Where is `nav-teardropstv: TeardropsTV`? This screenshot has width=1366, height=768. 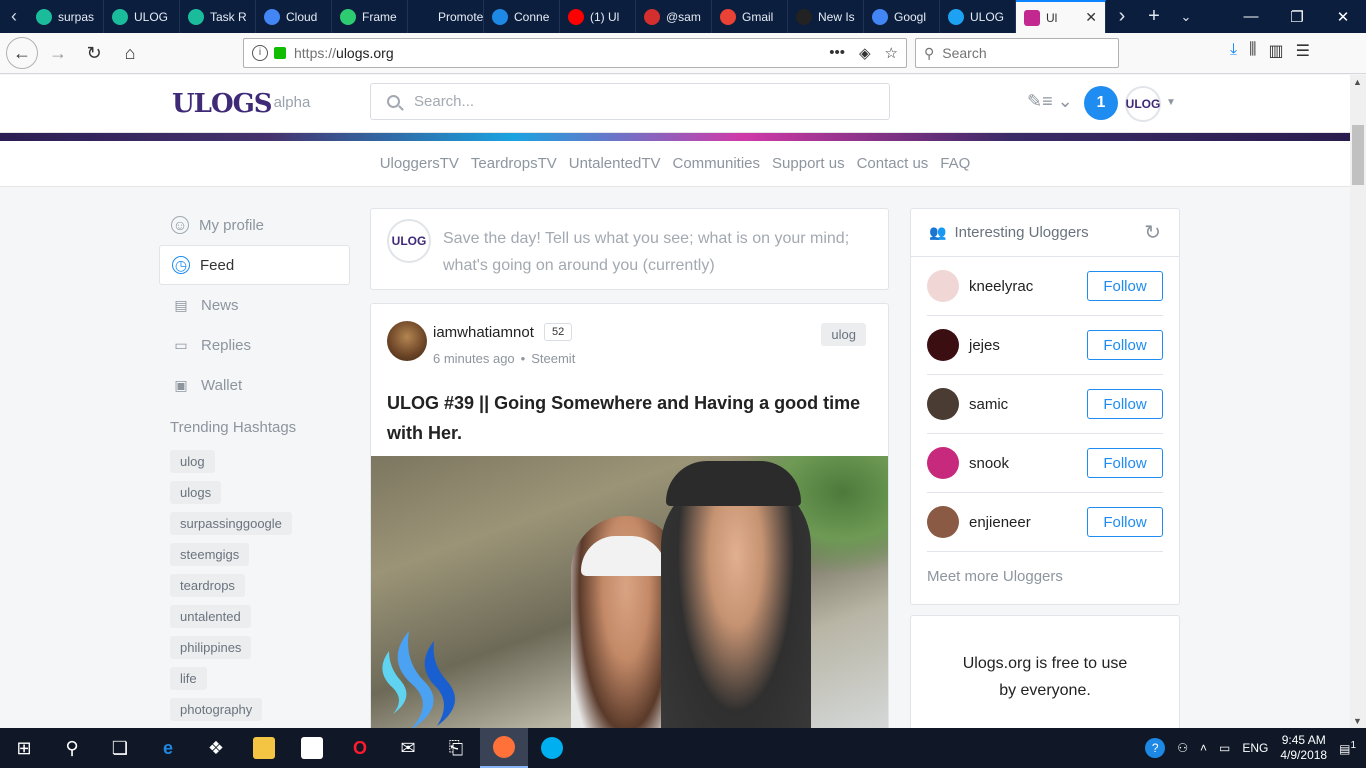
nav-teardropstv: TeardropsTV is located at coordinates (514, 163).